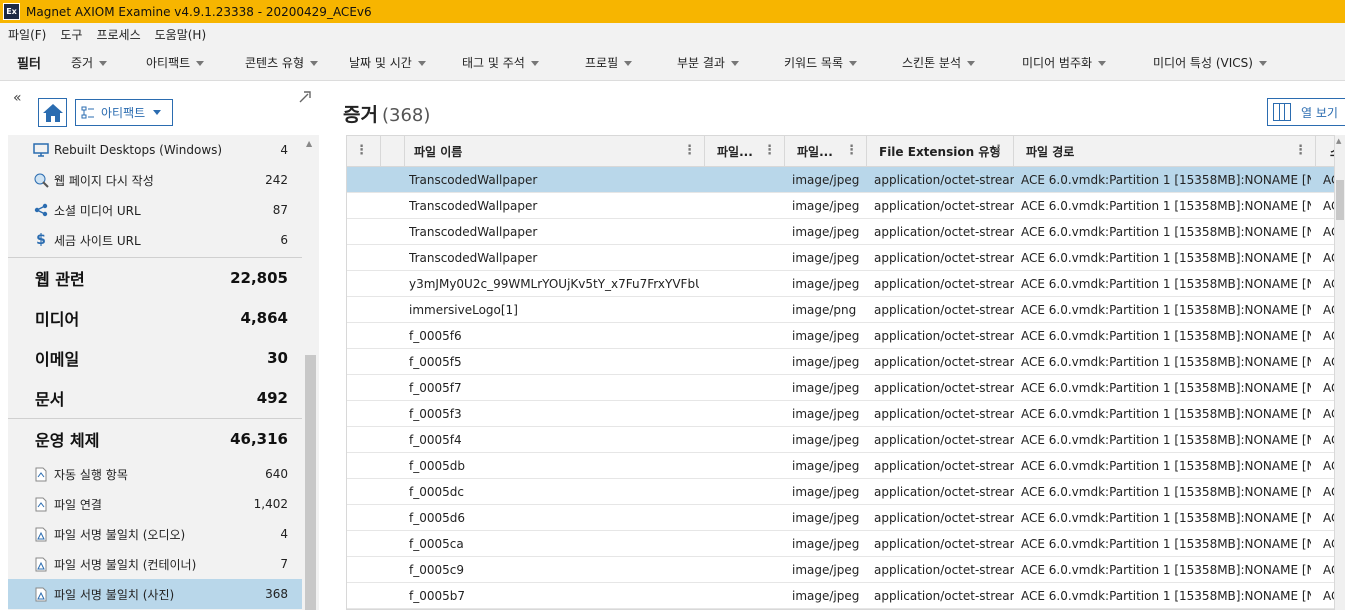  Describe the element at coordinates (155, 210) in the screenshot. I see `artifact-social-media-url: 소셜 미디어 URL 87` at that location.